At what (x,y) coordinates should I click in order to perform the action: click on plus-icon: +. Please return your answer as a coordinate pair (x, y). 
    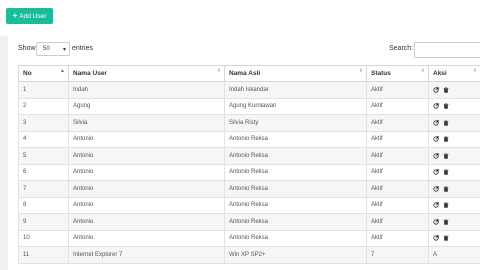
    Looking at the image, I should click on (15, 15).